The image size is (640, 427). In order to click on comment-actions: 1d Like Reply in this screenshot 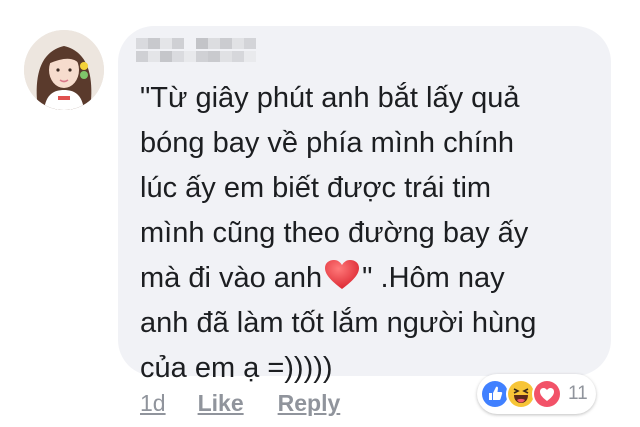, I will do `click(240, 403)`.